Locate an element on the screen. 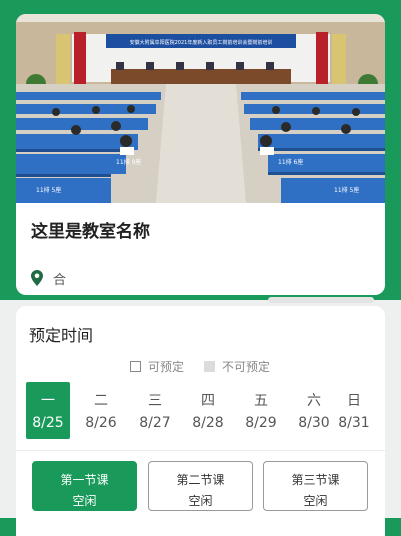  unavailable-swatch is located at coordinates (210, 366).